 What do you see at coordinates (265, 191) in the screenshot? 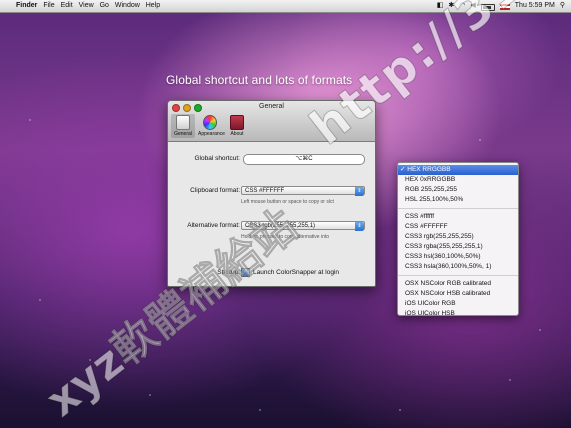
I see `clipboard-format-value: CSS #FFFFFF` at bounding box center [265, 191].